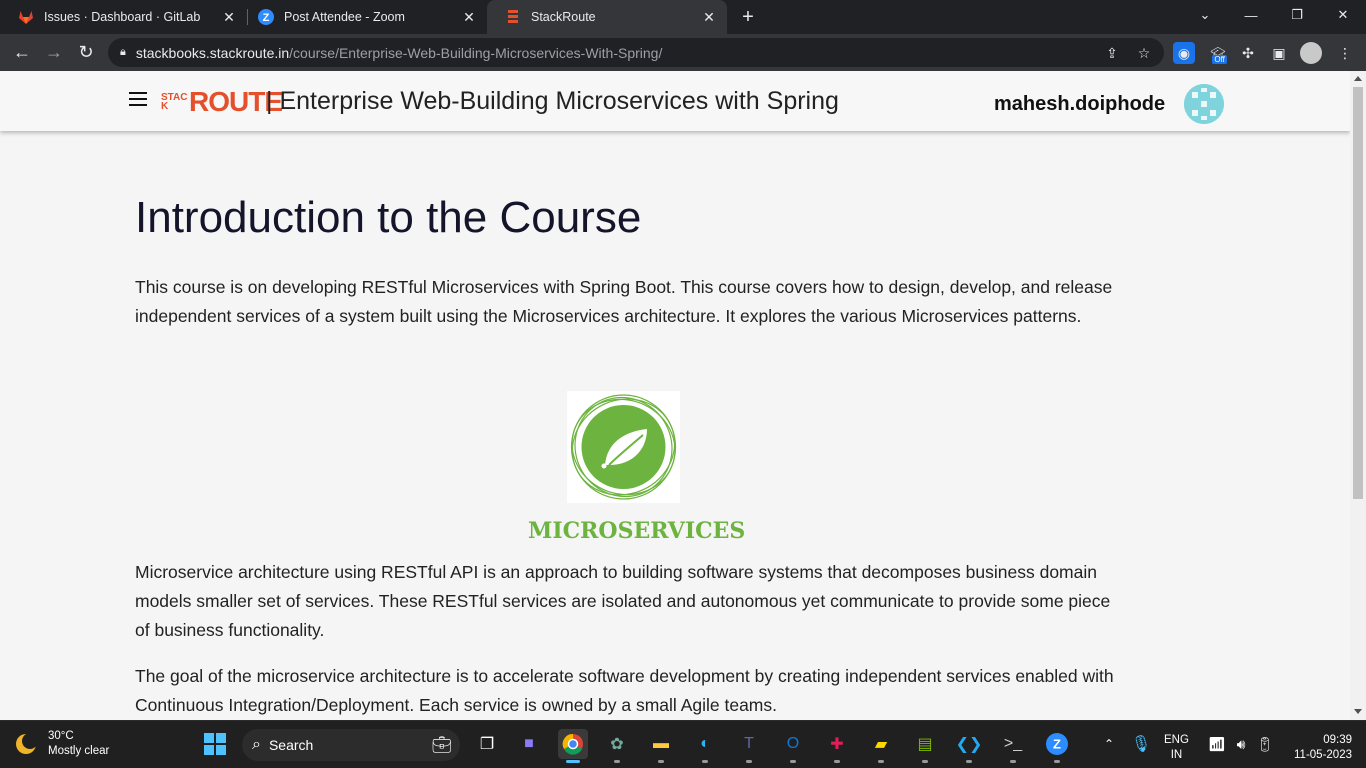  Describe the element at coordinates (1176, 748) in the screenshot. I see `language-indicator: ENG IN` at that location.